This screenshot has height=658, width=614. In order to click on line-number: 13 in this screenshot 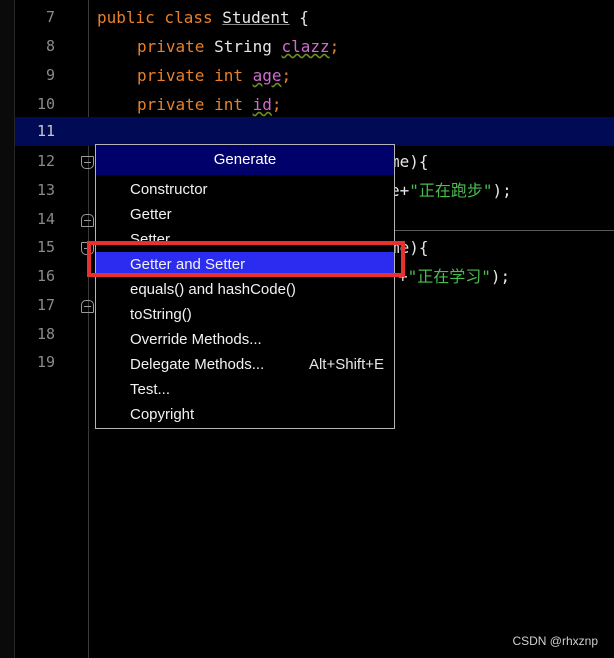, I will do `click(45, 190)`.